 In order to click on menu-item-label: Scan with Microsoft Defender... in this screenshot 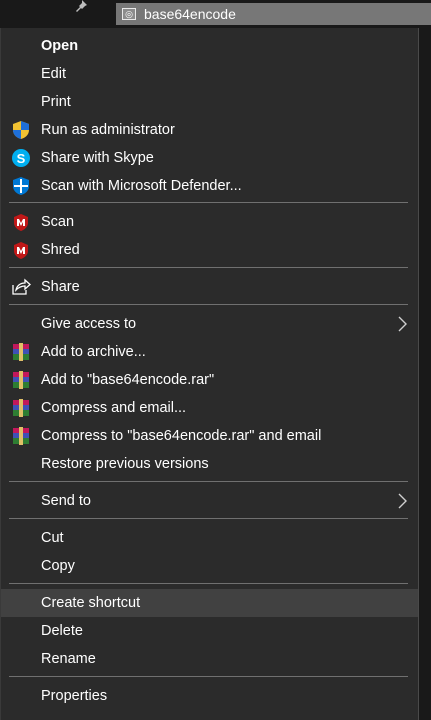, I will do `click(141, 186)`.